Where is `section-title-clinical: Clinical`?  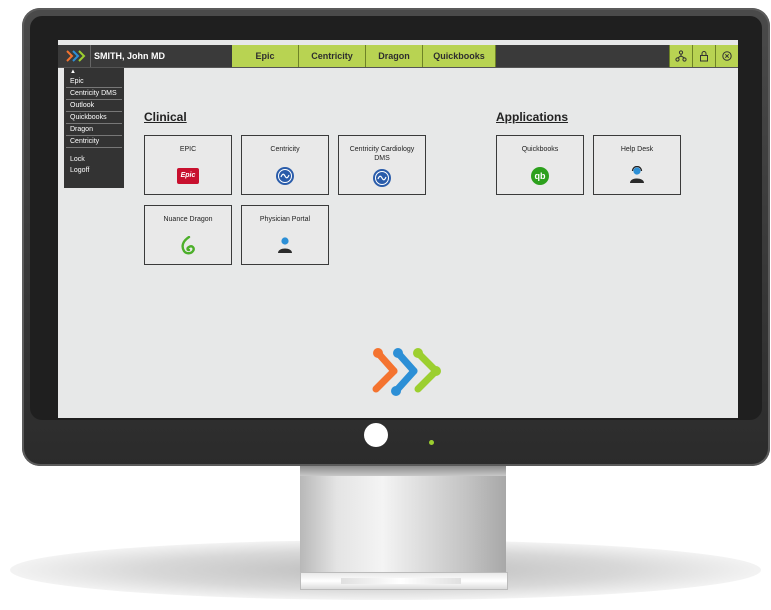 section-title-clinical: Clinical is located at coordinates (165, 117).